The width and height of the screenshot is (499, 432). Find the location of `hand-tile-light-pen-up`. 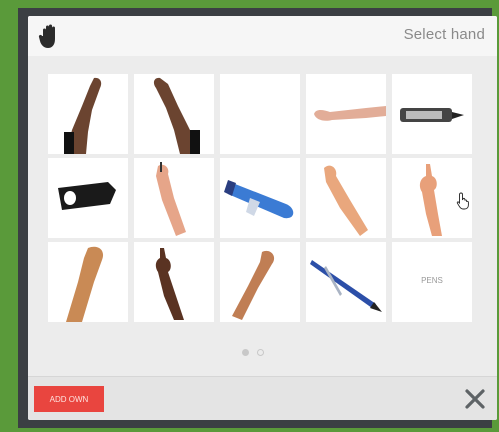

hand-tile-light-pen-up is located at coordinates (174, 198).